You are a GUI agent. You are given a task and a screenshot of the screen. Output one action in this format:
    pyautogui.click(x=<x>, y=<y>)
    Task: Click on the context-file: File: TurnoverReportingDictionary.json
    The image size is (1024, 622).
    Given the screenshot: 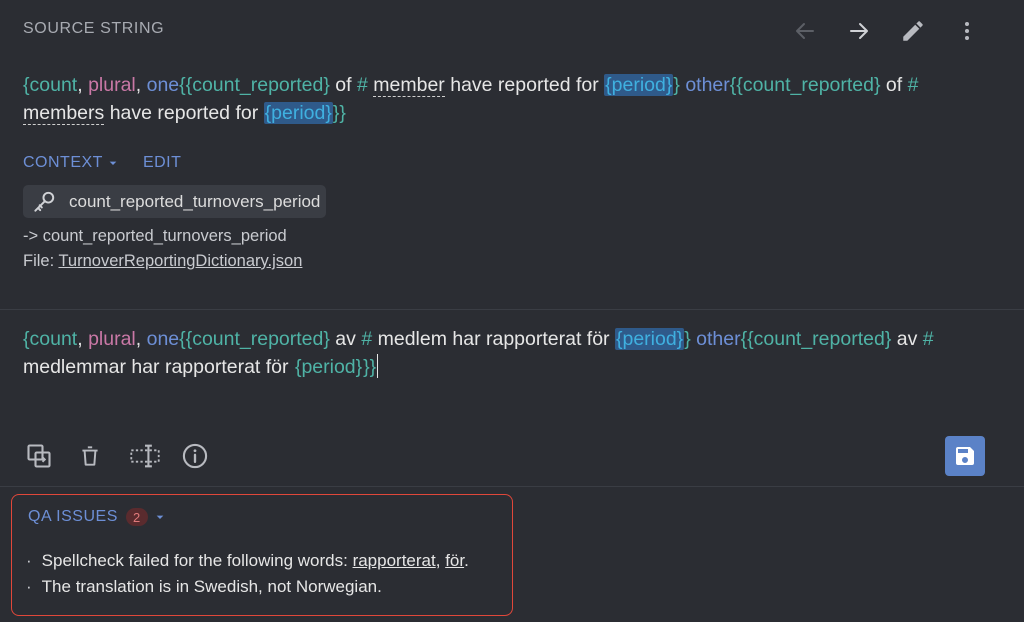 What is the action you would take?
    pyautogui.click(x=162, y=261)
    